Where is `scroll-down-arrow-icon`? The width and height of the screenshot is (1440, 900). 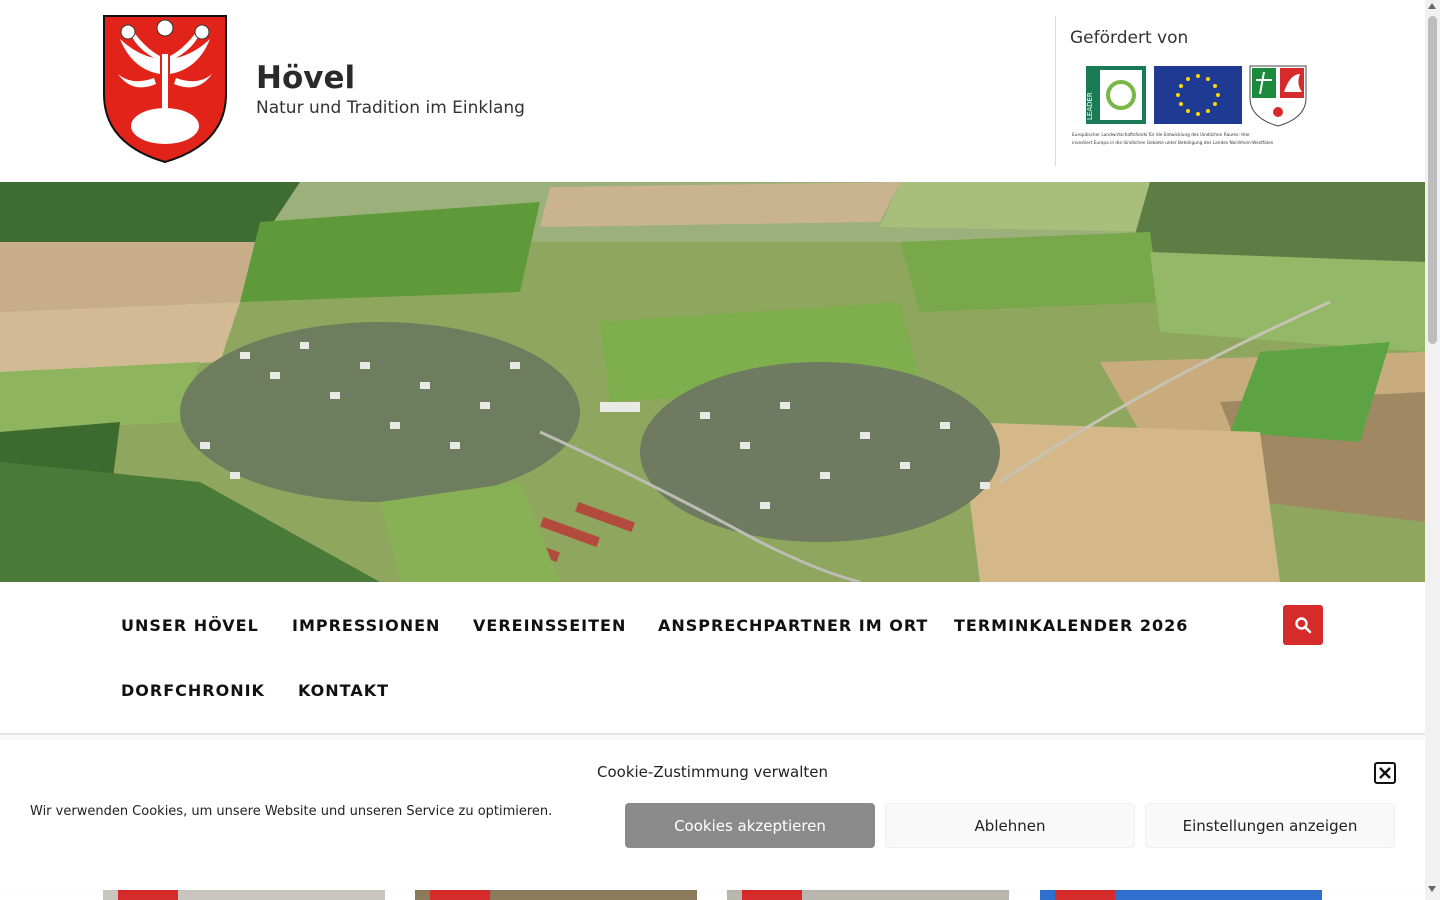
scroll-down-arrow-icon is located at coordinates (1432, 889).